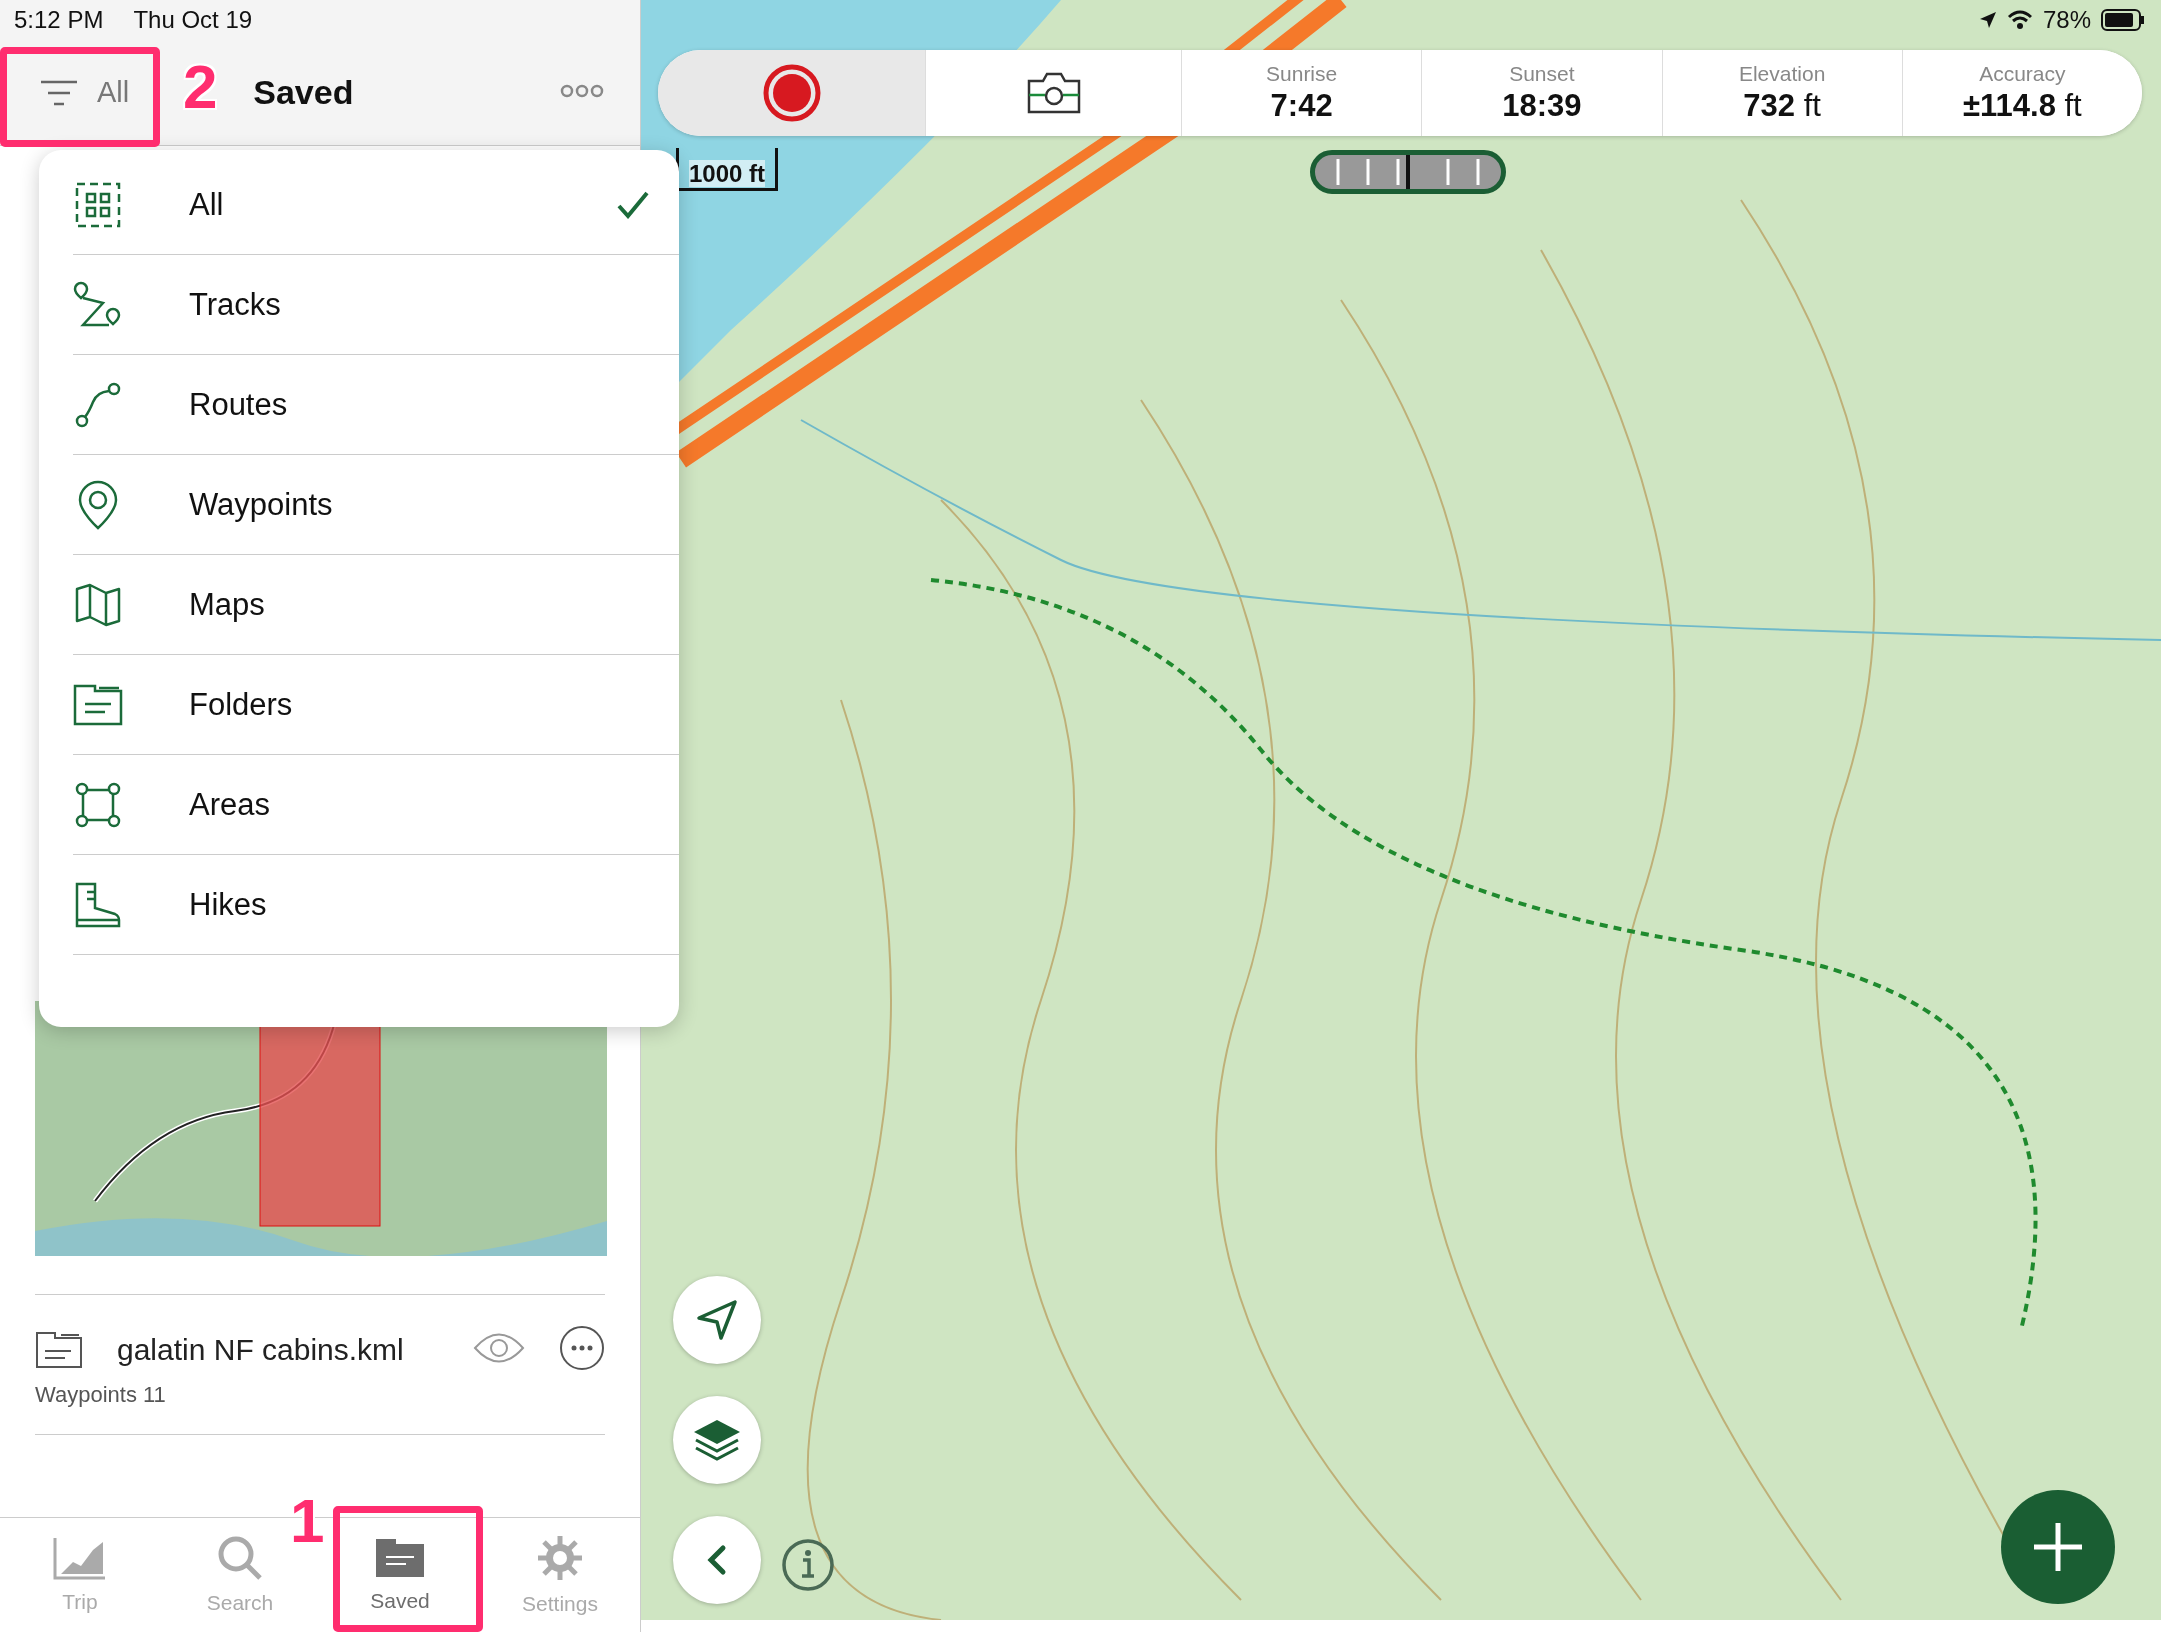 Image resolution: width=2161 pixels, height=1632 pixels. What do you see at coordinates (84, 92) in the screenshot?
I see `filter-button: All` at bounding box center [84, 92].